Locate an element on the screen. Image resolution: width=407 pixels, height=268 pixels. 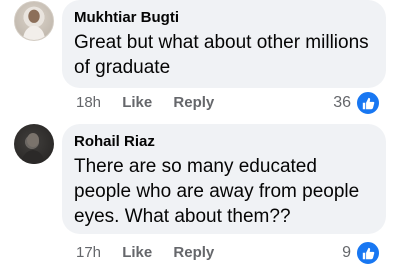
reaction-summary: 9 is located at coordinates (361, 253).